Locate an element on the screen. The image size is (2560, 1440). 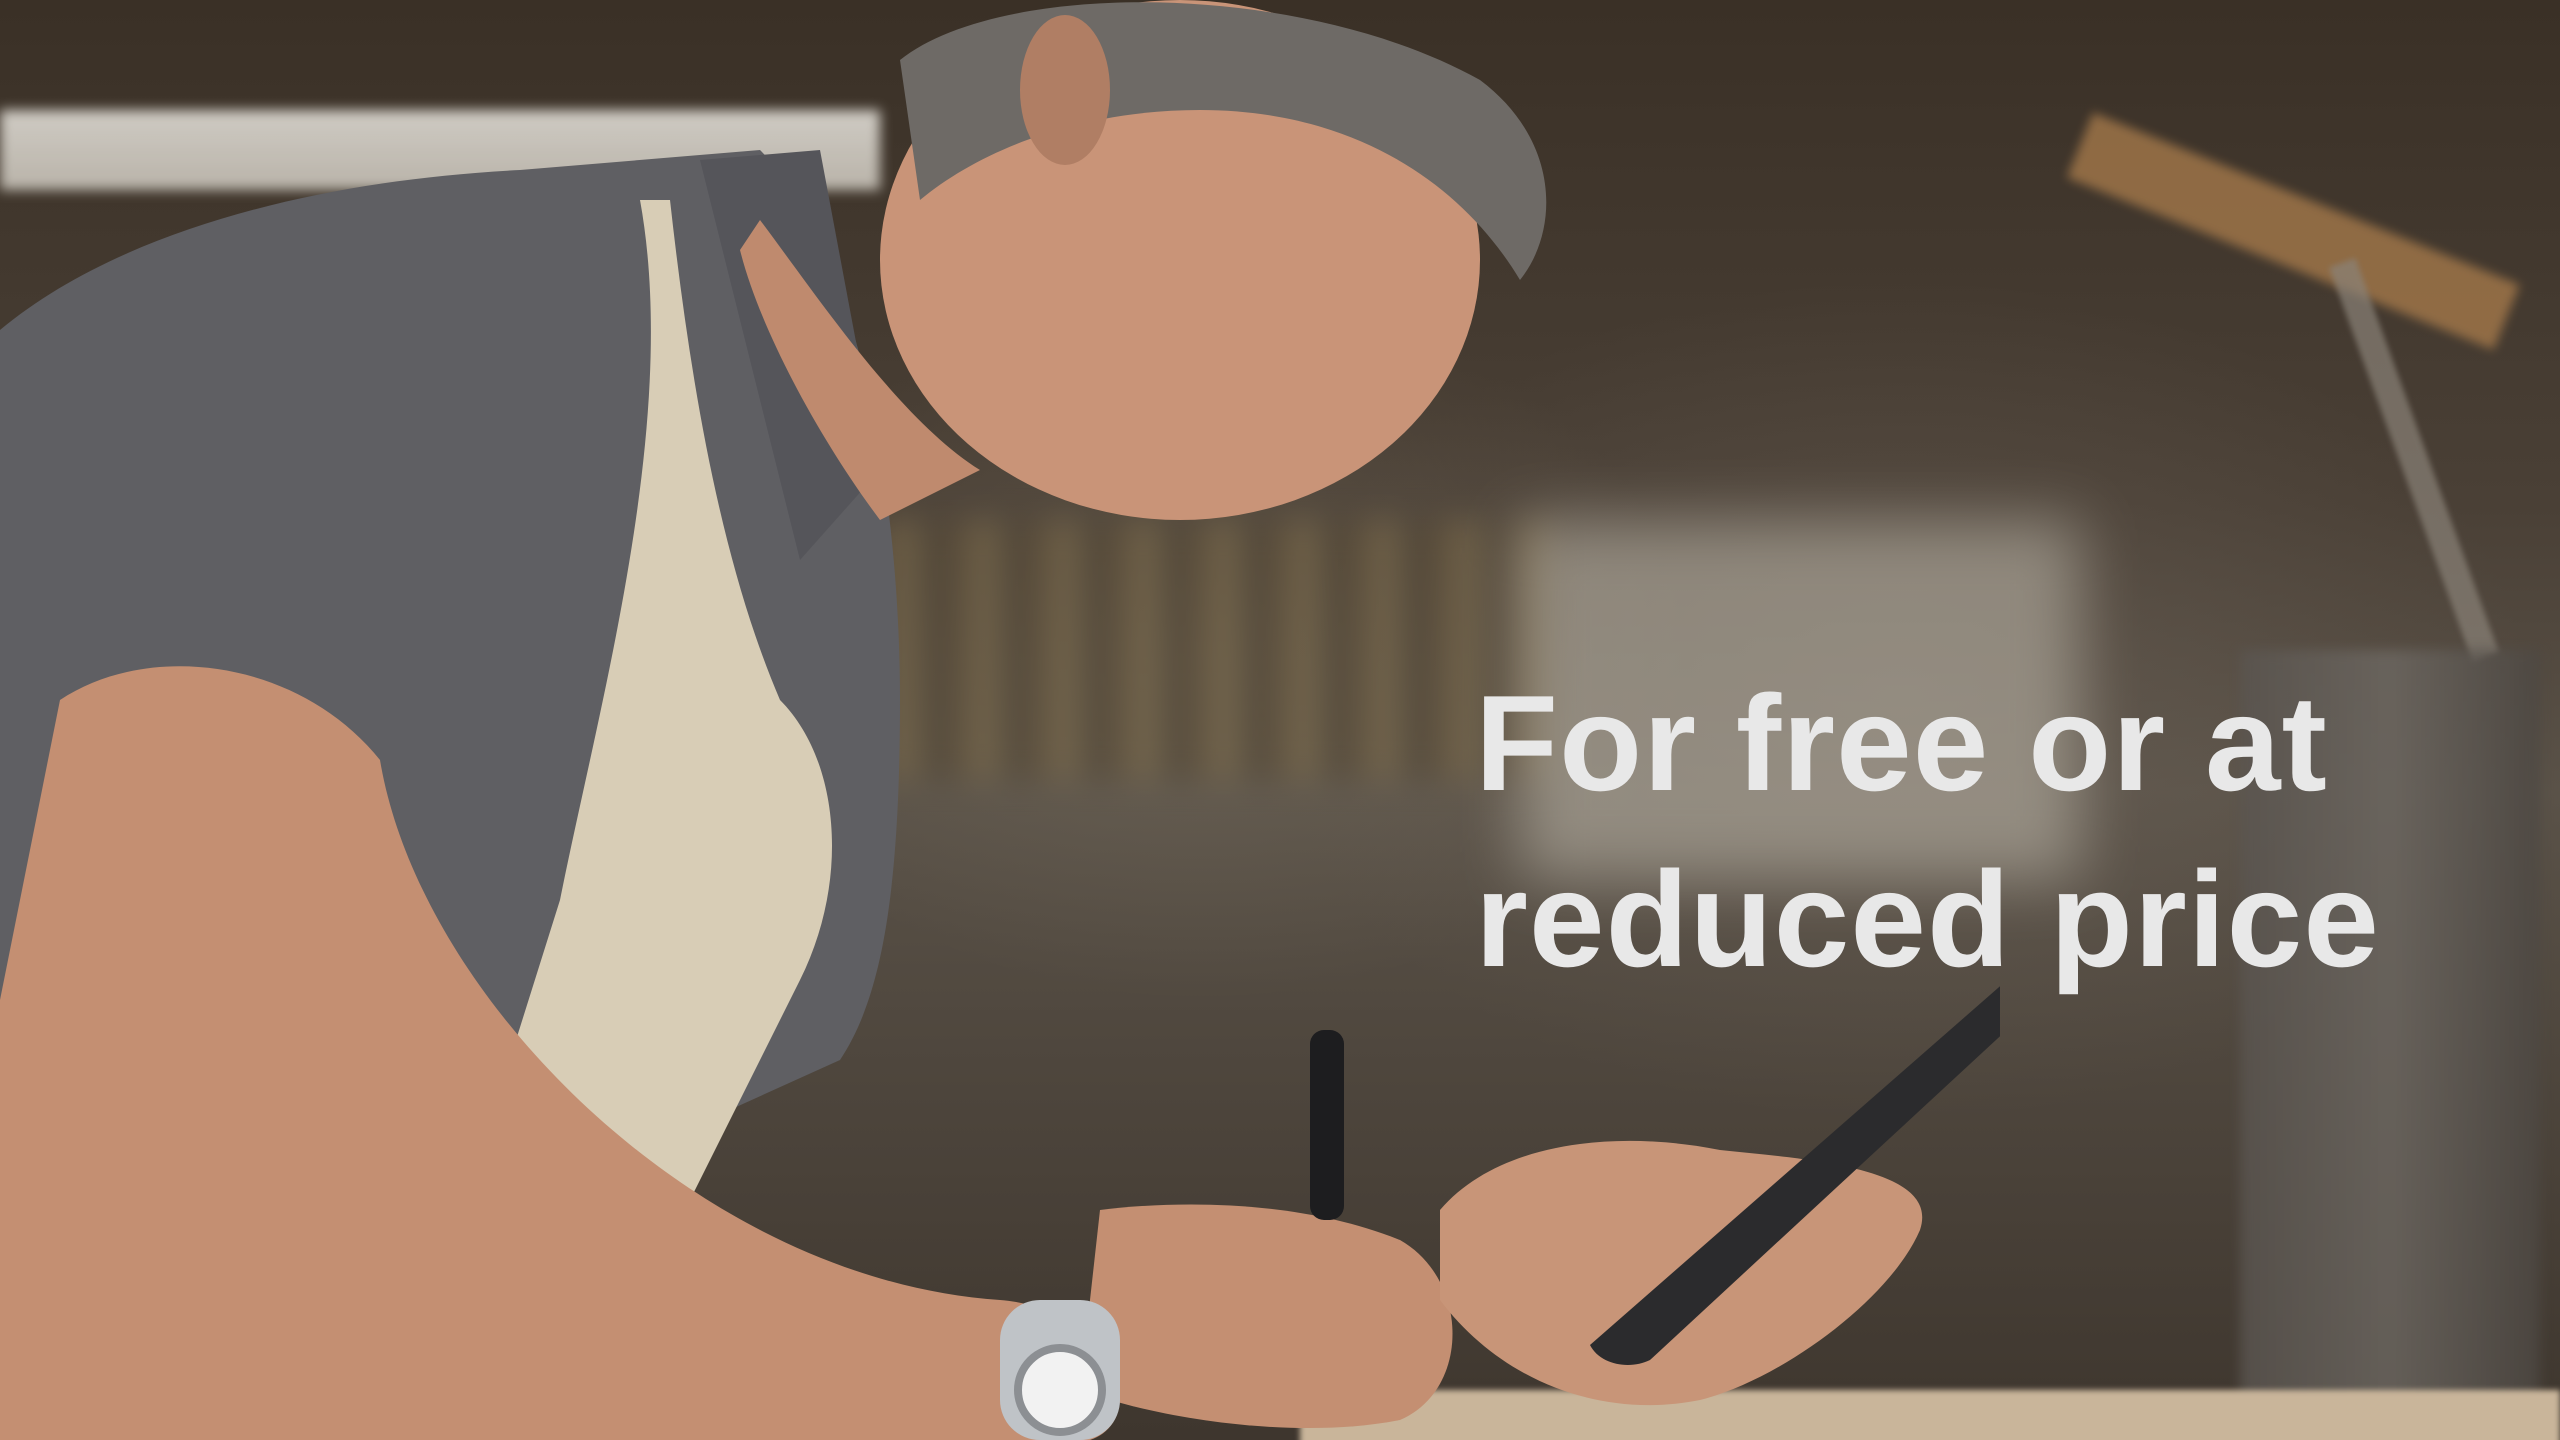
writing-hand is located at coordinates (1266, 1316).